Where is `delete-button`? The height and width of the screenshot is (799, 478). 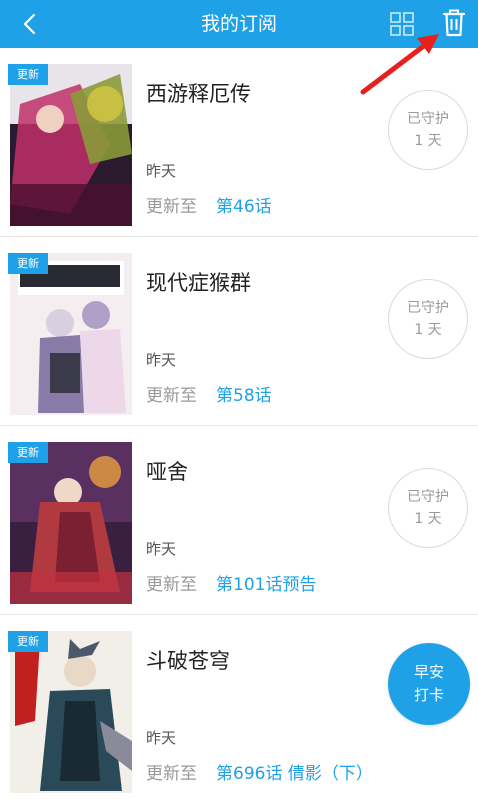
delete-button is located at coordinates (454, 23).